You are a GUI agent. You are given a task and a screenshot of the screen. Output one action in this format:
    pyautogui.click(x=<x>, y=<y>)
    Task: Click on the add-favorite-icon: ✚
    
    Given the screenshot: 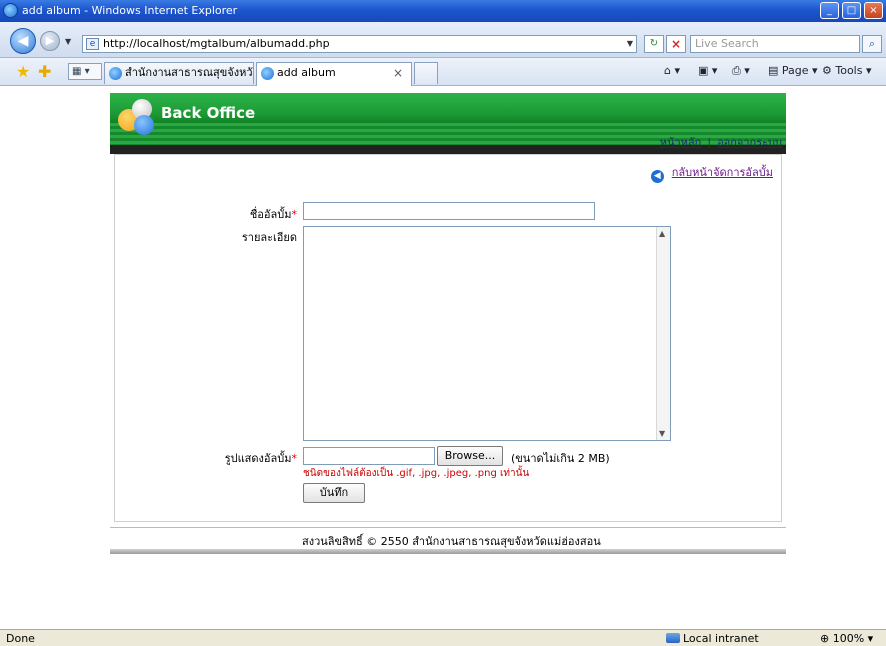 What is the action you would take?
    pyautogui.click(x=44, y=71)
    